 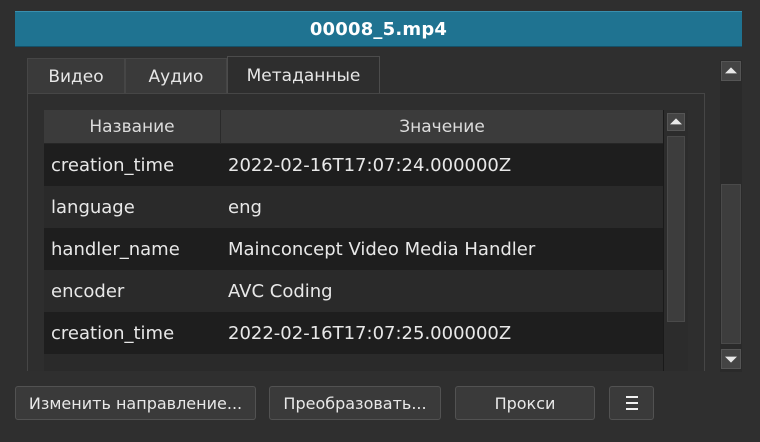 I want to click on row-value: AVC Coding, so click(x=280, y=291).